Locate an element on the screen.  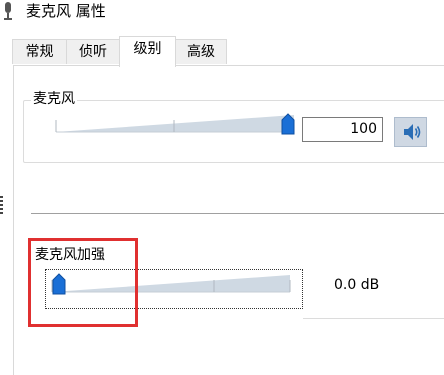
microphone-label: 麦克风 is located at coordinates (54, 99).